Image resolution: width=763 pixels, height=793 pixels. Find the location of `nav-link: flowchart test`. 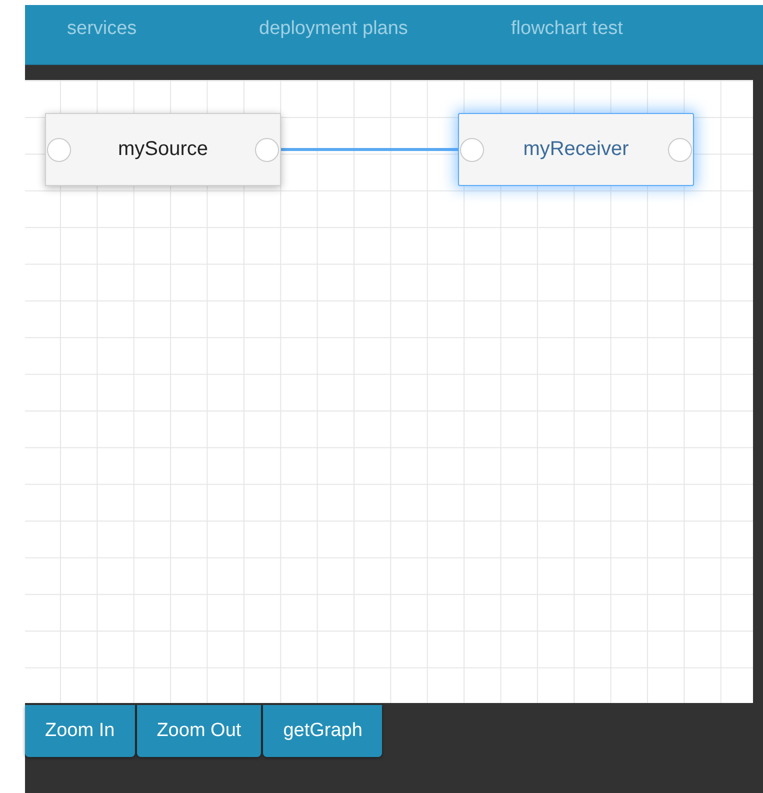

nav-link: flowchart test is located at coordinates (567, 28).